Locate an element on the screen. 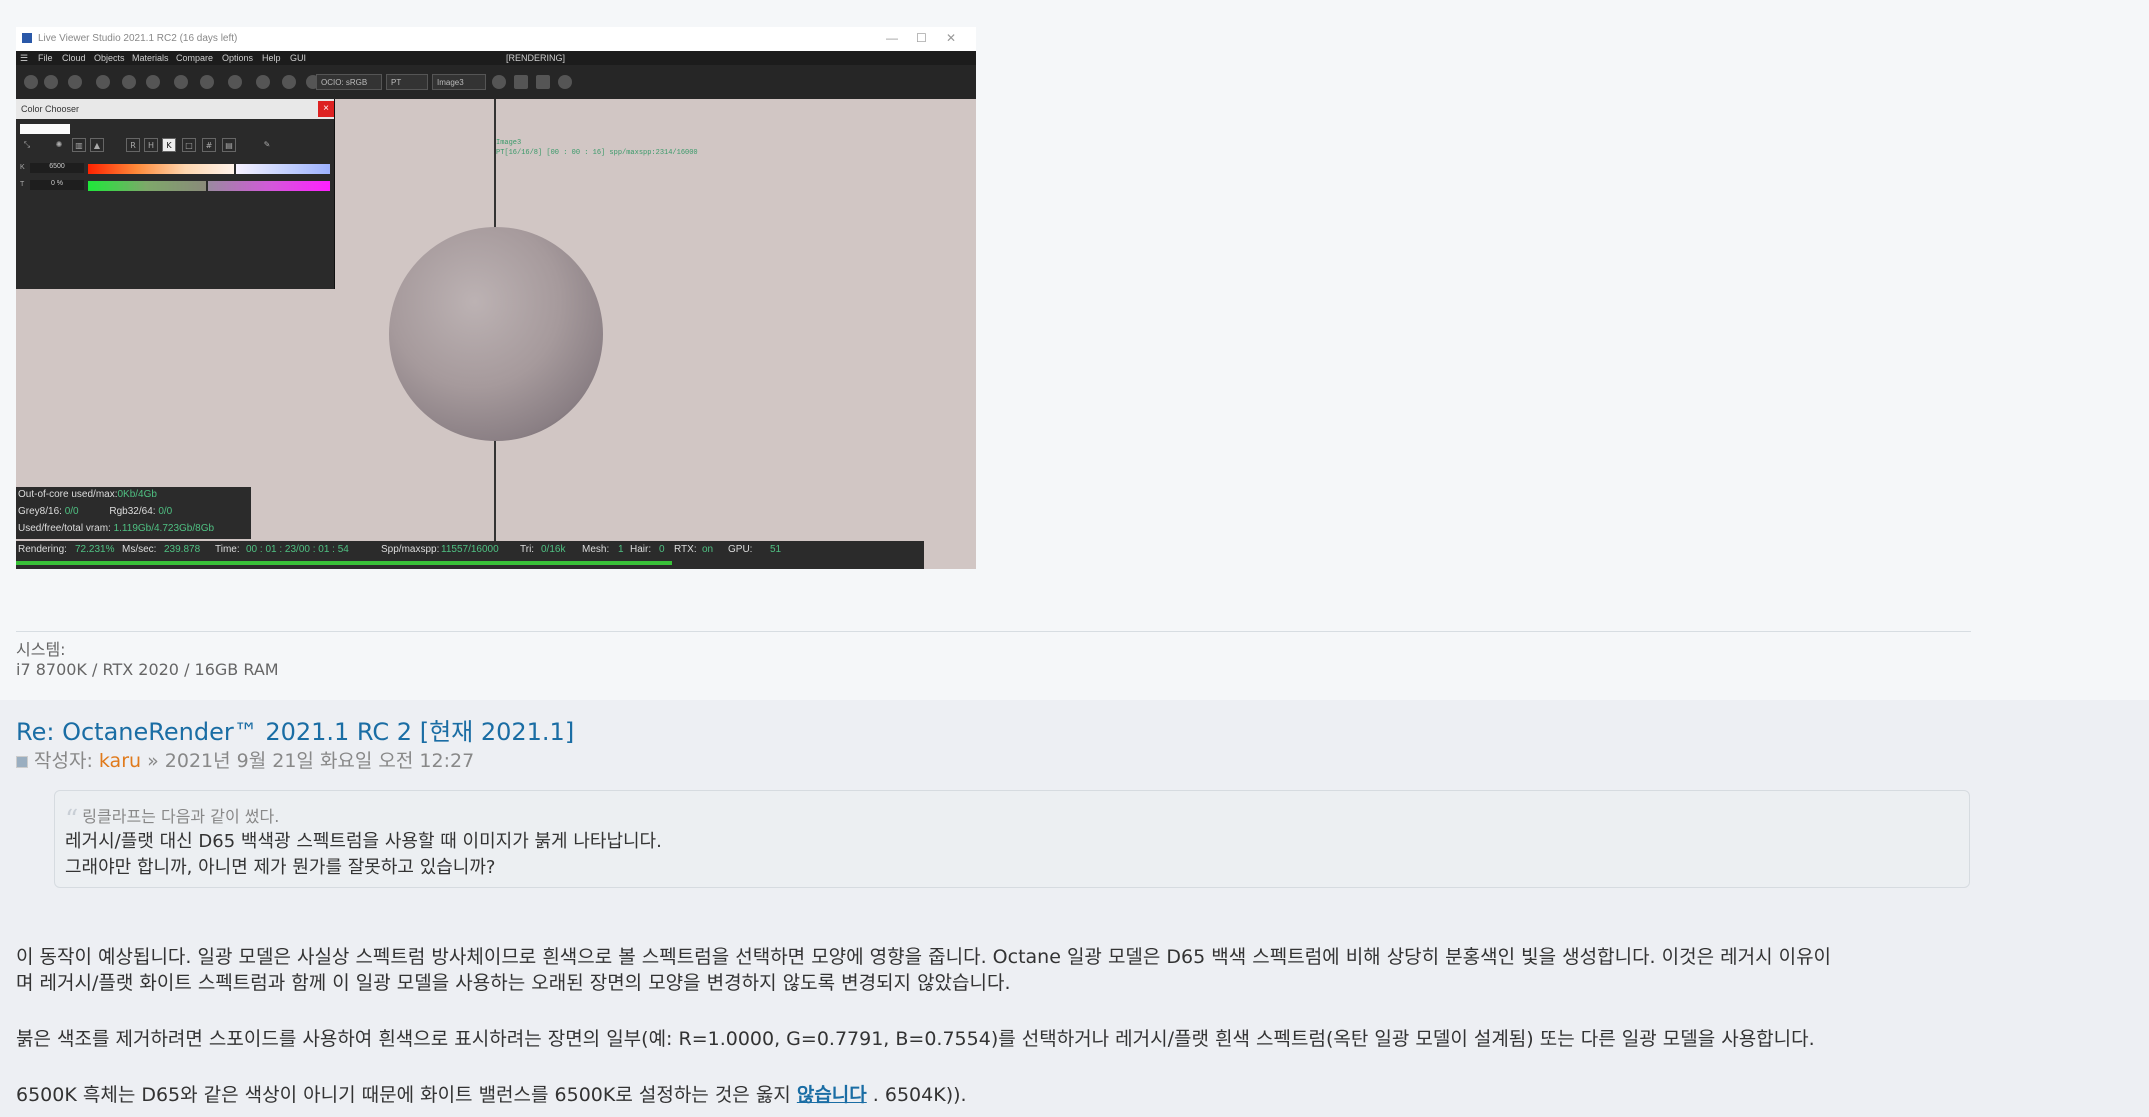 The height and width of the screenshot is (1117, 2149). app-logo-icon is located at coordinates (27, 38).